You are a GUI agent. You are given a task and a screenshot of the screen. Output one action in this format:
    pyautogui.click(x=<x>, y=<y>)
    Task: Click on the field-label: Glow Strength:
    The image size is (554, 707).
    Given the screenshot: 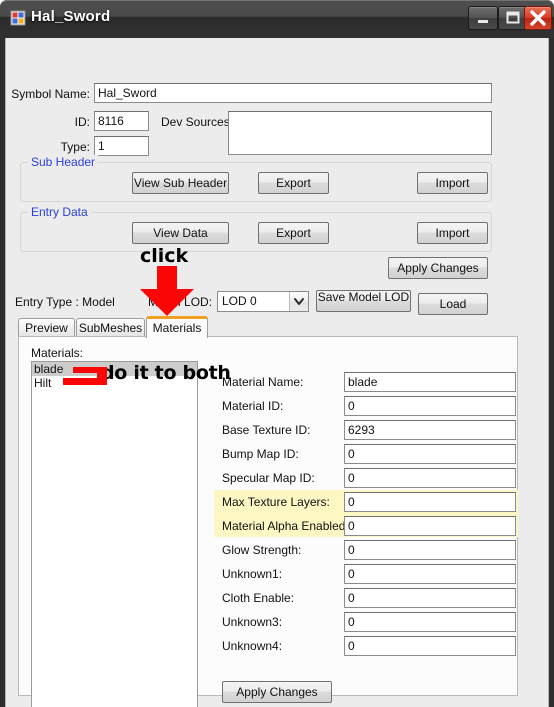 What is the action you would take?
    pyautogui.click(x=262, y=550)
    